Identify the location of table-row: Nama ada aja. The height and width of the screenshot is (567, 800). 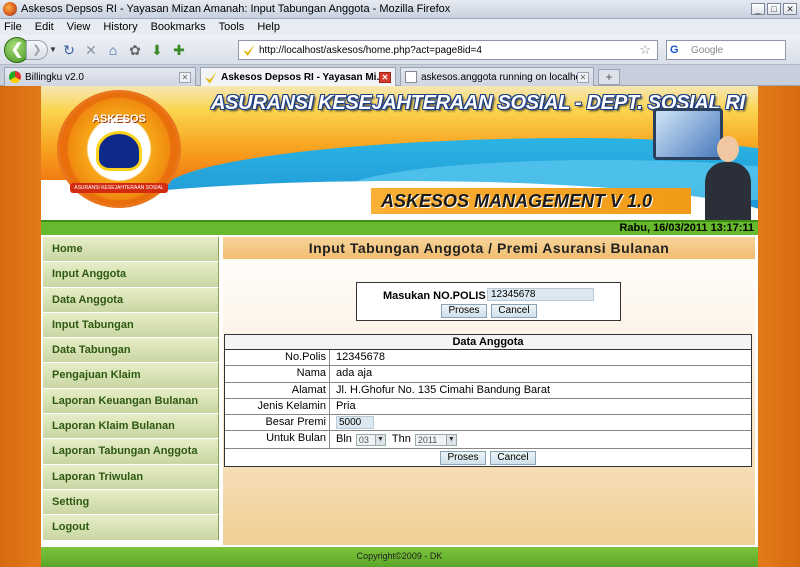
(488, 374).